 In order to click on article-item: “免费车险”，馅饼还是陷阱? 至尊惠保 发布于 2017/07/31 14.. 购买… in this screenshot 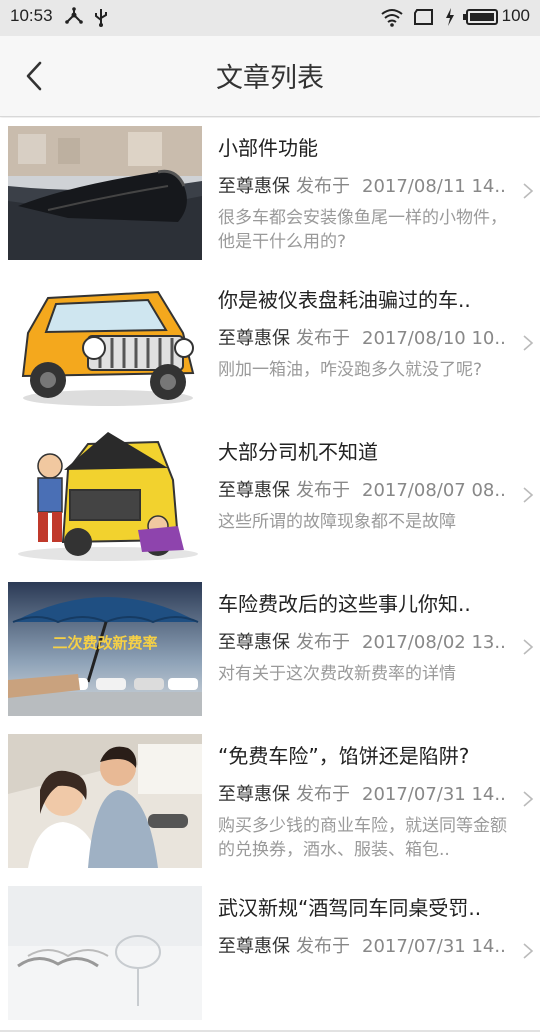, I will do `click(270, 803)`.